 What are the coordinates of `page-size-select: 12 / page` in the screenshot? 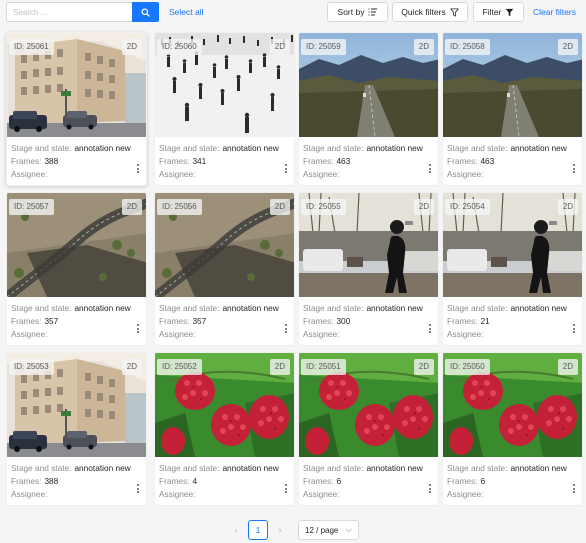 It's located at (328, 530).